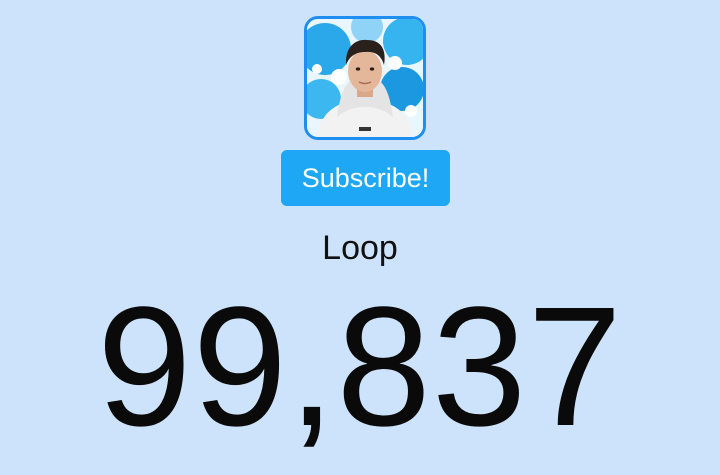 This screenshot has width=720, height=475. I want to click on avatar-image, so click(365, 78).